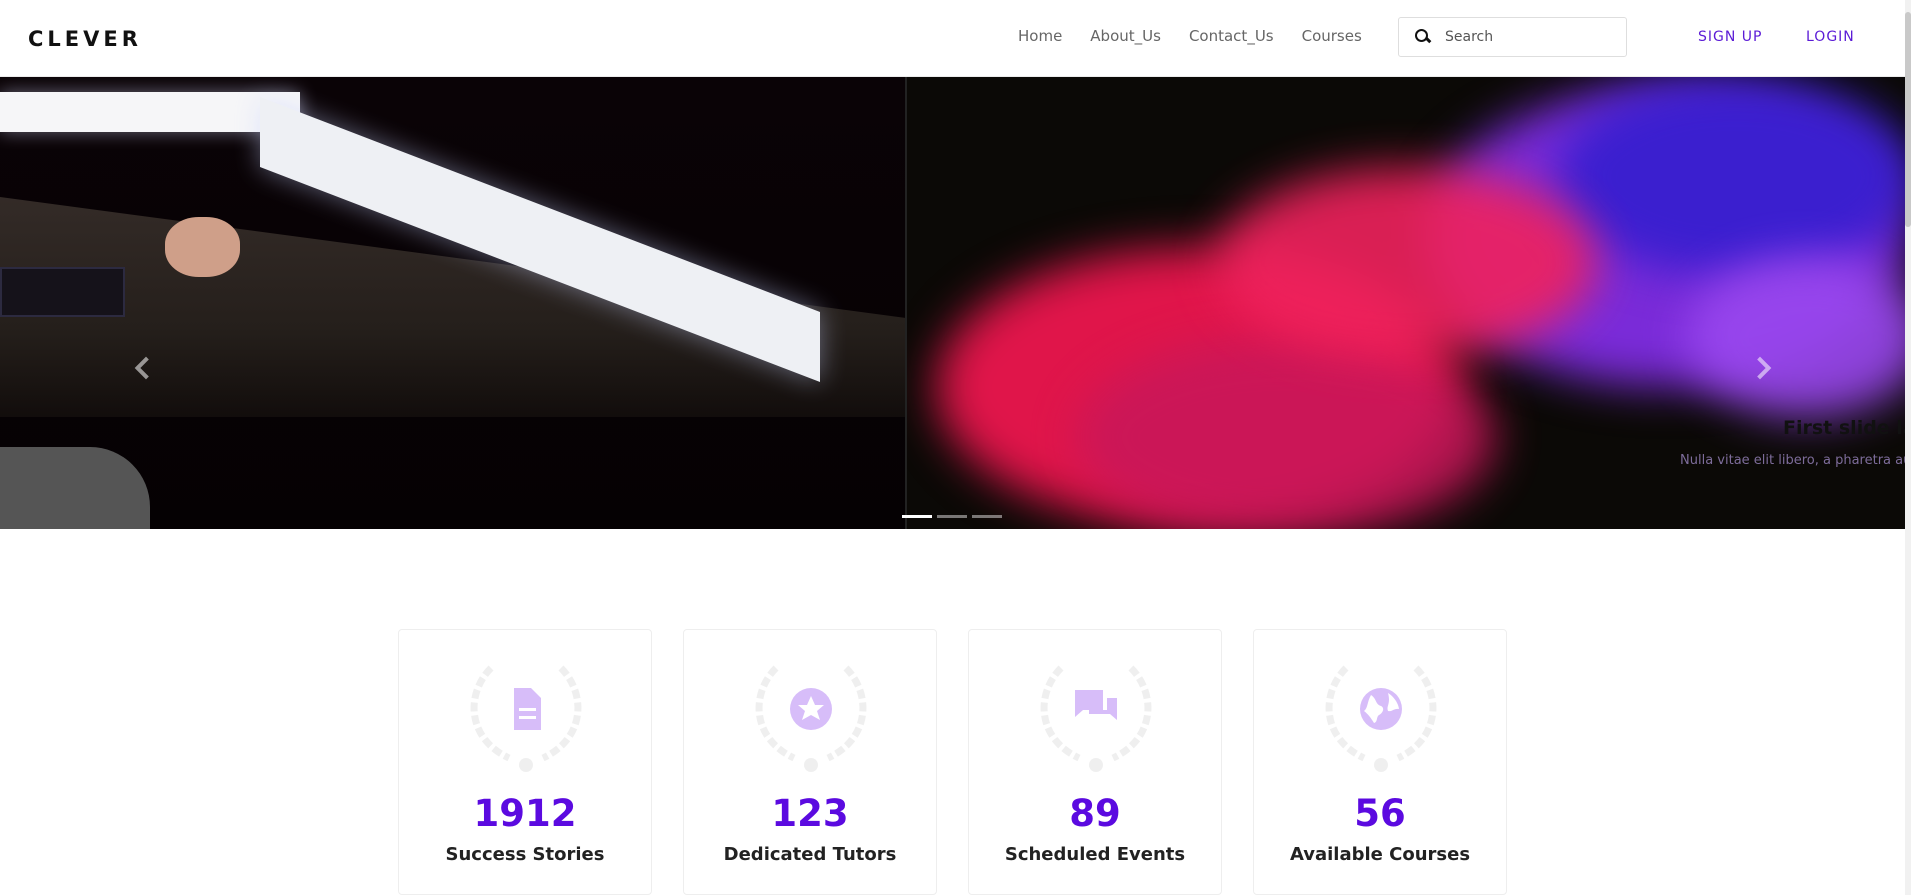 This screenshot has height=895, width=1911. Describe the element at coordinates (150, 112) in the screenshot. I see `monitor-screen` at that location.